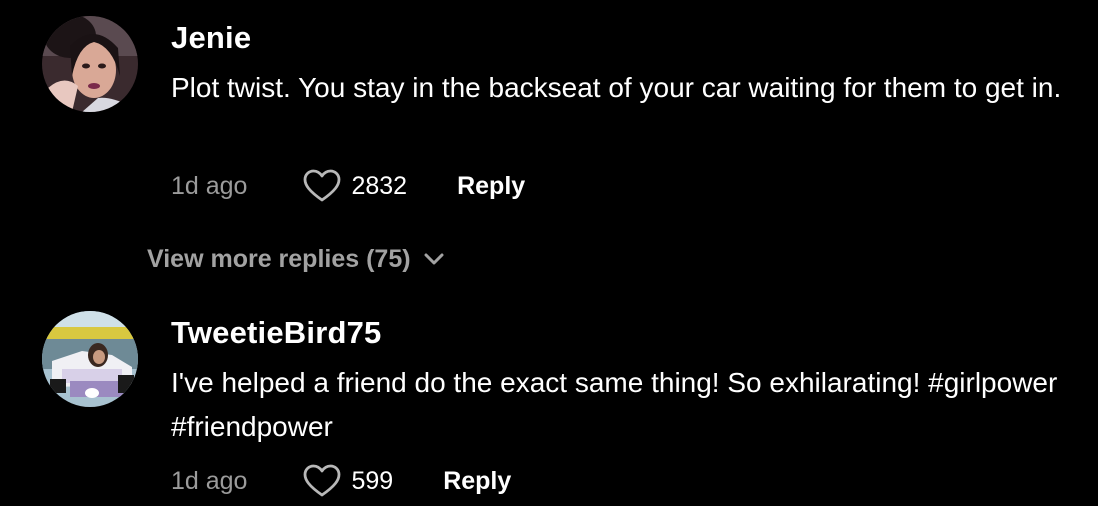 This screenshot has width=1098, height=506. What do you see at coordinates (434, 259) in the screenshot?
I see `chevron-down-icon` at bounding box center [434, 259].